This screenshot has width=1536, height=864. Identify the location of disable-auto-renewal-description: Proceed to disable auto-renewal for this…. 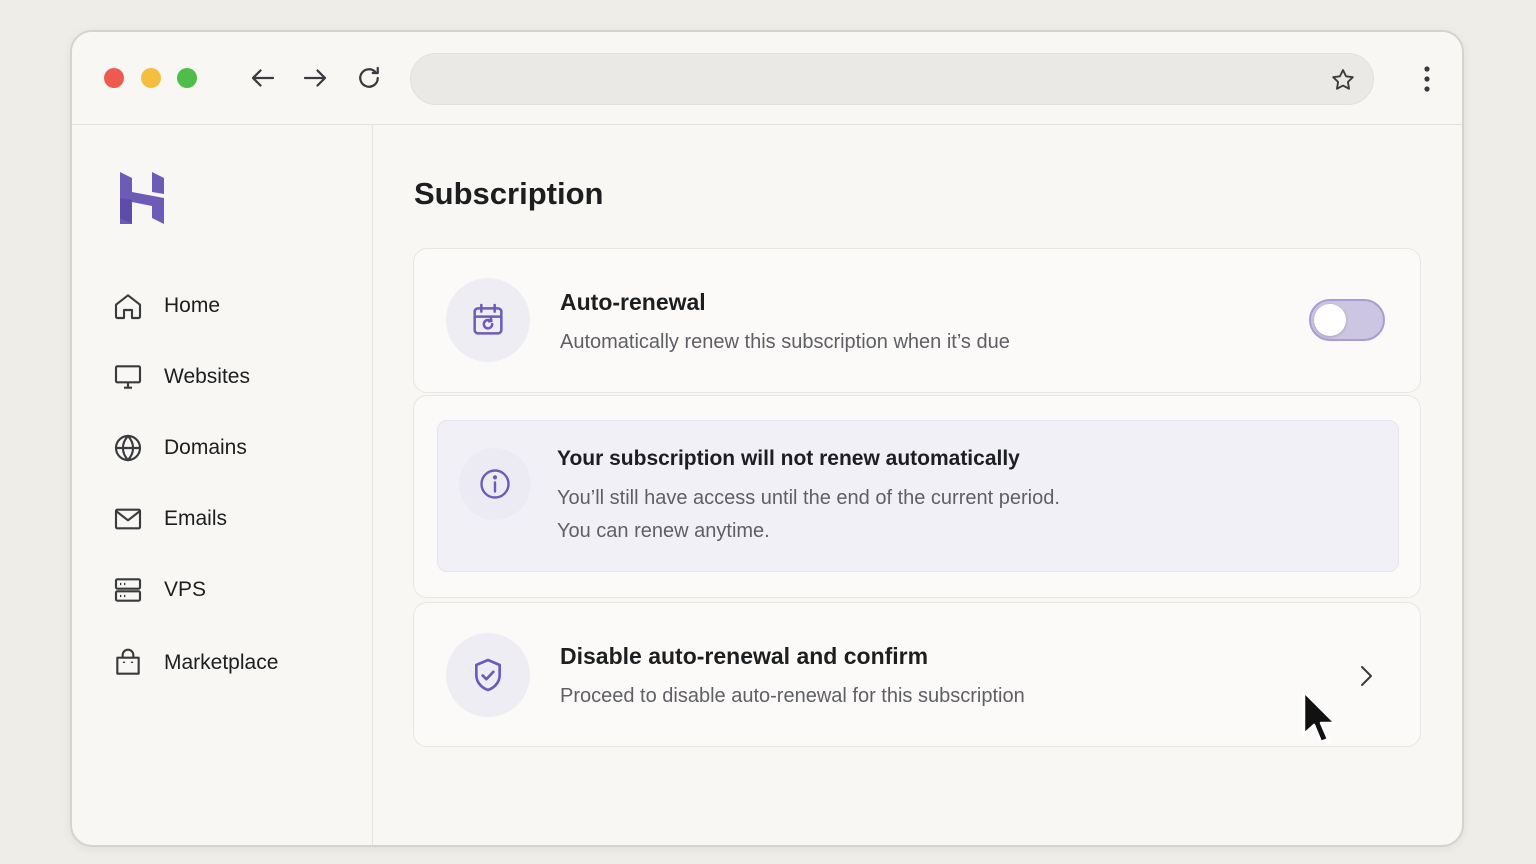
(792, 696).